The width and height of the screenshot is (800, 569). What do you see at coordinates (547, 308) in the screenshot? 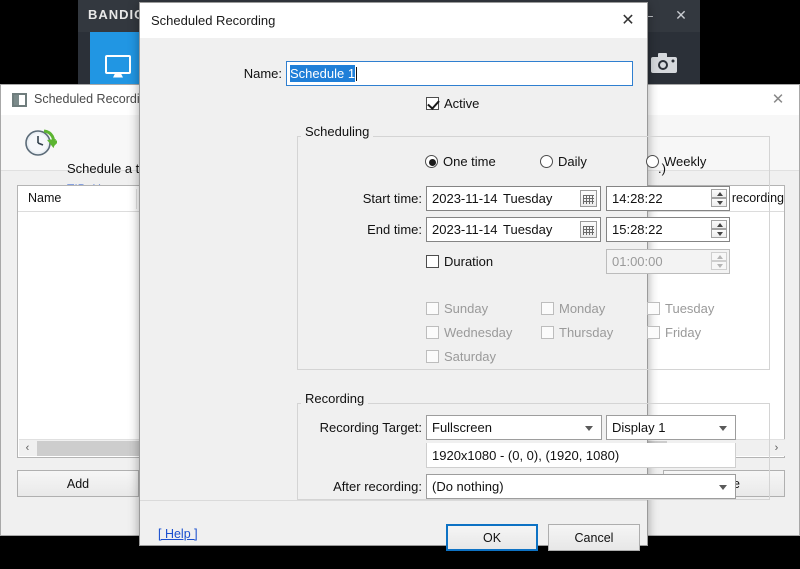
I see `weekday-checkbox-monday` at bounding box center [547, 308].